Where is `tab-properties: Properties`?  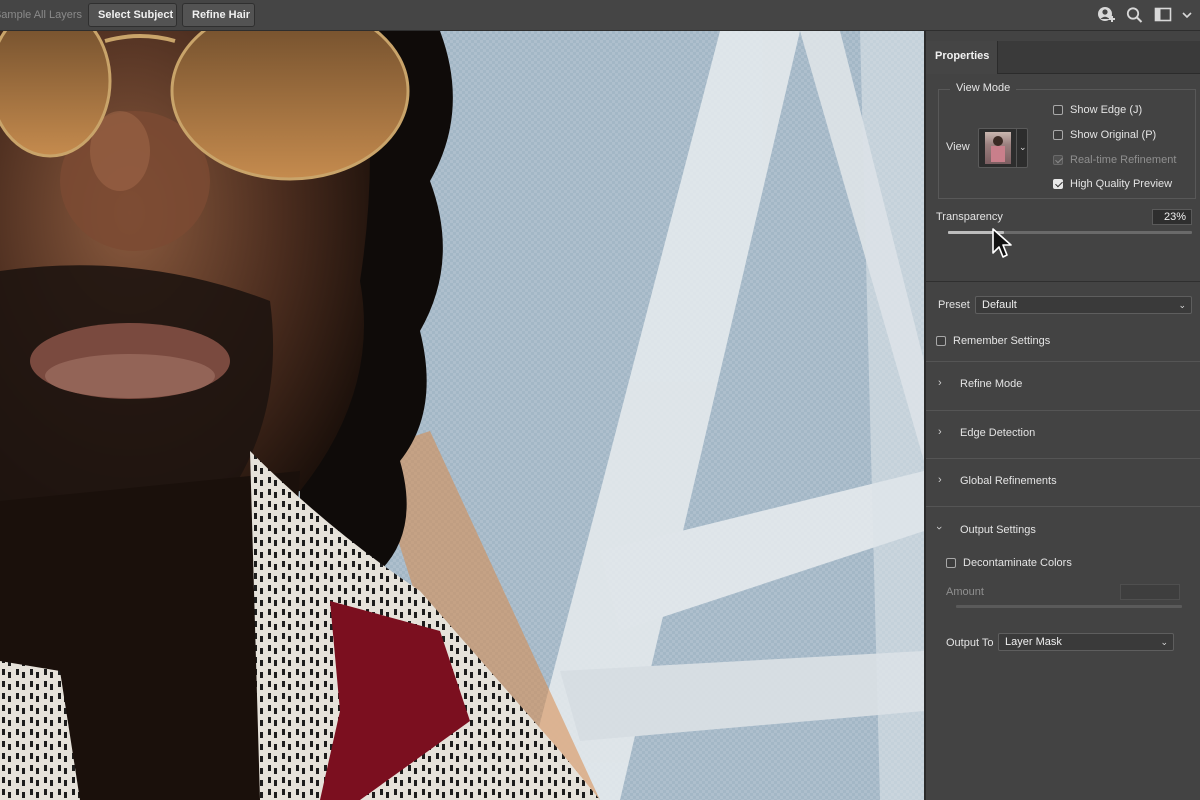 tab-properties: Properties is located at coordinates (962, 57).